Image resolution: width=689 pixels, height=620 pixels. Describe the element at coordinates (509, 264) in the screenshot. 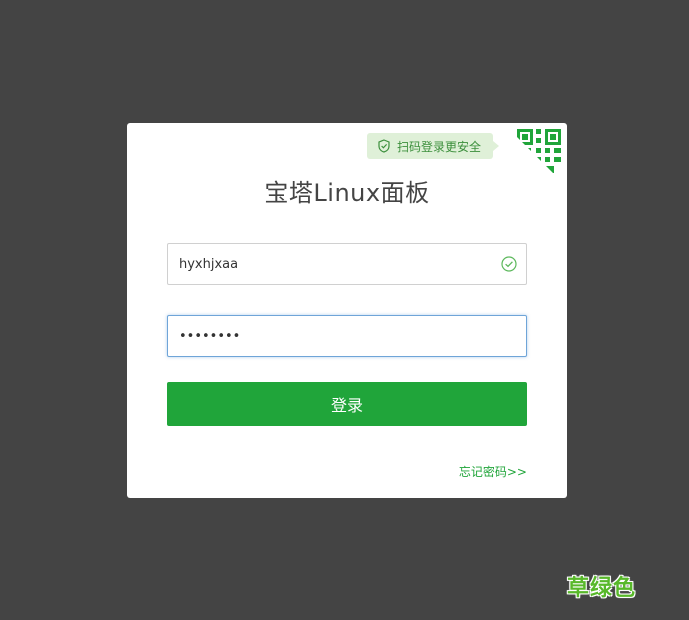

I see `check-circle-icon` at that location.